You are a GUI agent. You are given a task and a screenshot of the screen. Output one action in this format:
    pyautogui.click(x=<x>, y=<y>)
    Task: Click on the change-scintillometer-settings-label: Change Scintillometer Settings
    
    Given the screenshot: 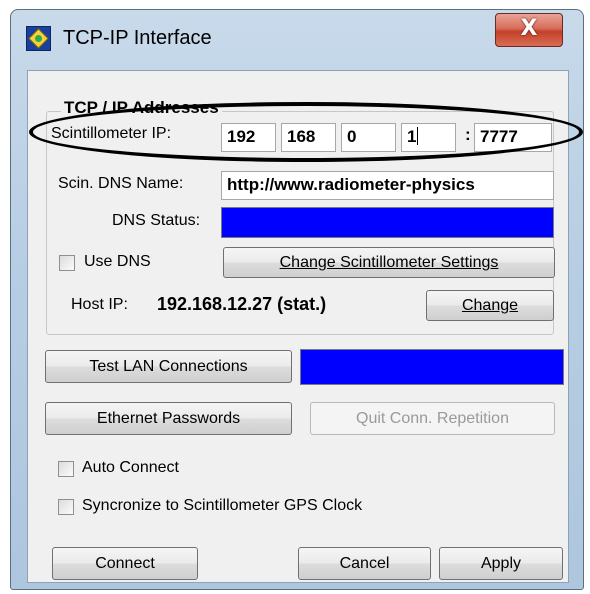 What is the action you would take?
    pyautogui.click(x=389, y=262)
    